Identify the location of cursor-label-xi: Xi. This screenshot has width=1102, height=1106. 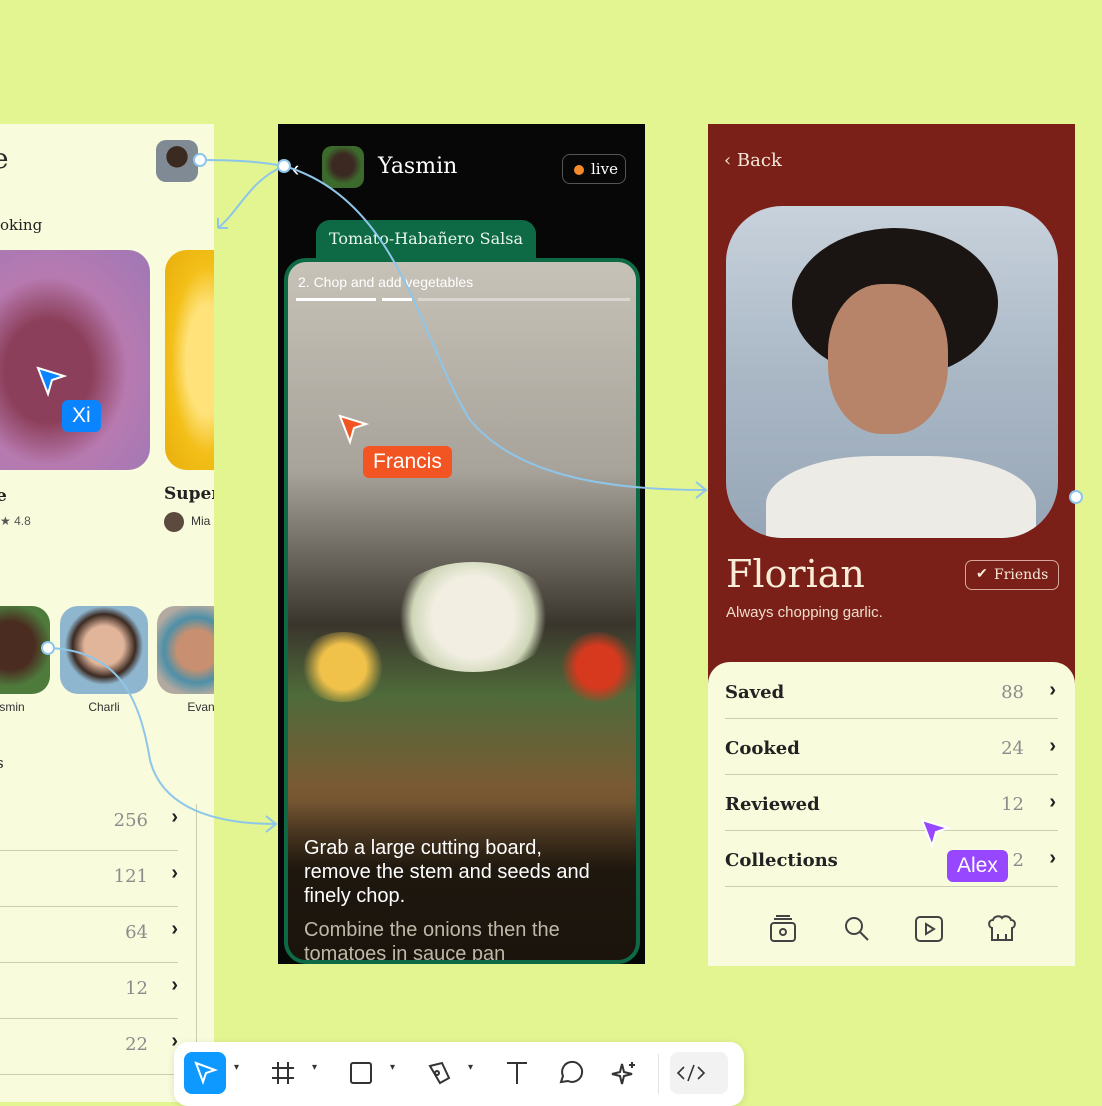
(81, 416).